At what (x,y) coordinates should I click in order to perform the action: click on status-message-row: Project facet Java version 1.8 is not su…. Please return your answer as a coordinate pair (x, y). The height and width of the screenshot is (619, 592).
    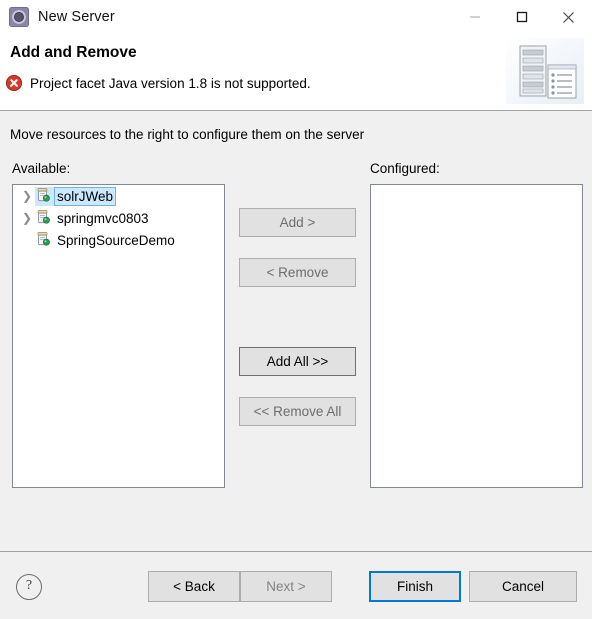
    Looking at the image, I should click on (158, 83).